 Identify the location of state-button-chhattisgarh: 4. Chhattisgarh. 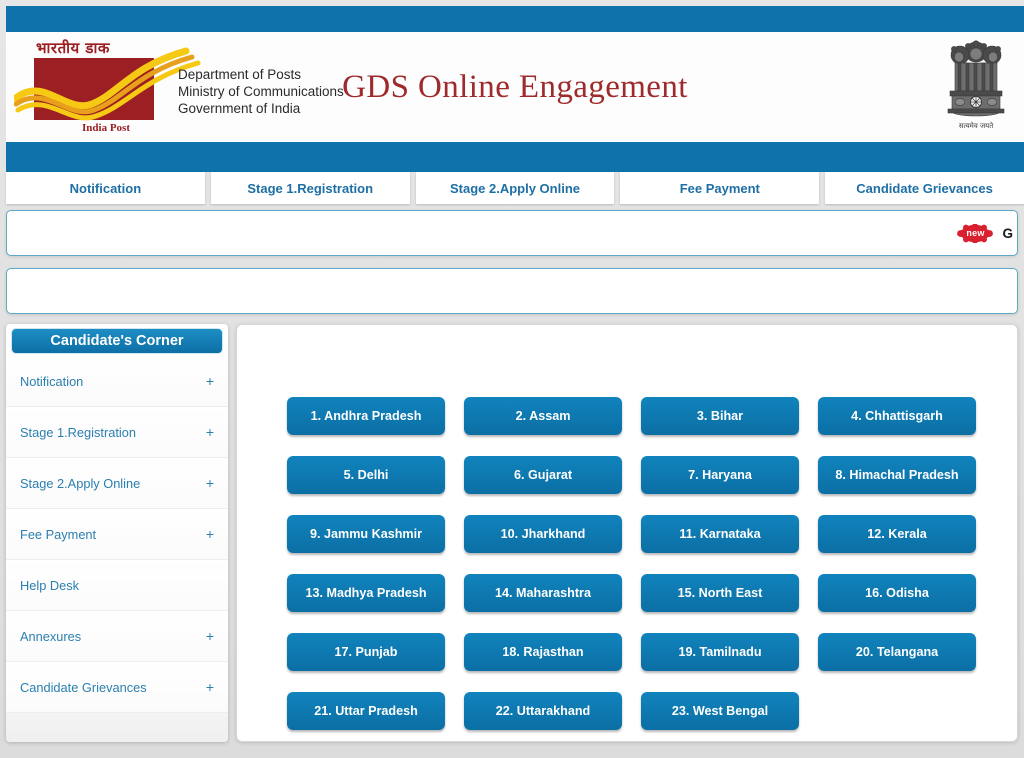
(897, 416).